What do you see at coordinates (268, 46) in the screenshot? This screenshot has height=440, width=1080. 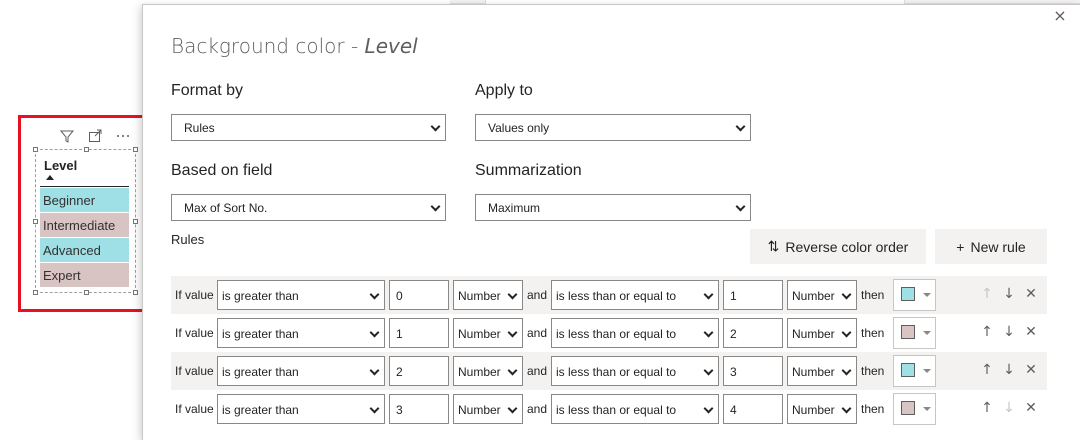 I see `dialog-title-prefix: Background color -` at bounding box center [268, 46].